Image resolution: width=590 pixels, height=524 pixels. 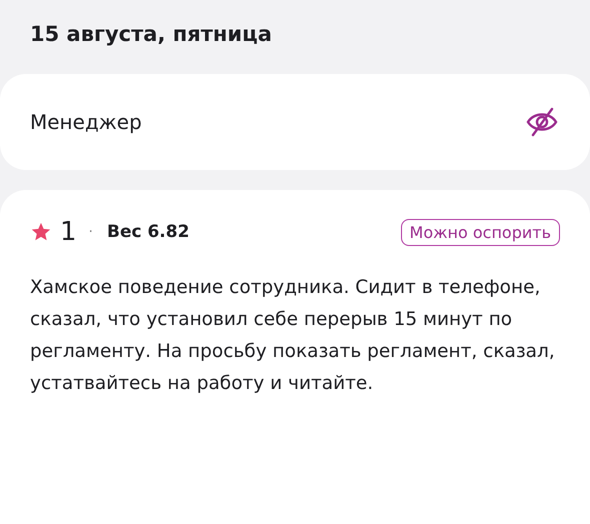 I want to click on weight-label: Вес 6.82, so click(x=148, y=232).